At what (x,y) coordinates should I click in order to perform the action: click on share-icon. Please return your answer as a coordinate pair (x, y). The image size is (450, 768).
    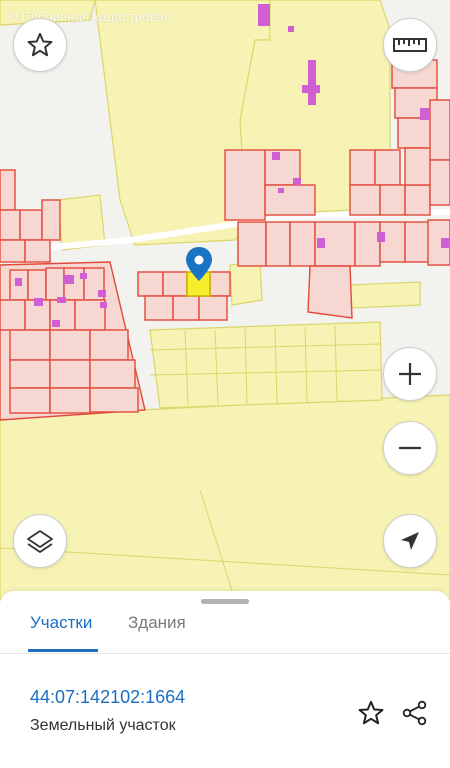
    Looking at the image, I should click on (414, 713).